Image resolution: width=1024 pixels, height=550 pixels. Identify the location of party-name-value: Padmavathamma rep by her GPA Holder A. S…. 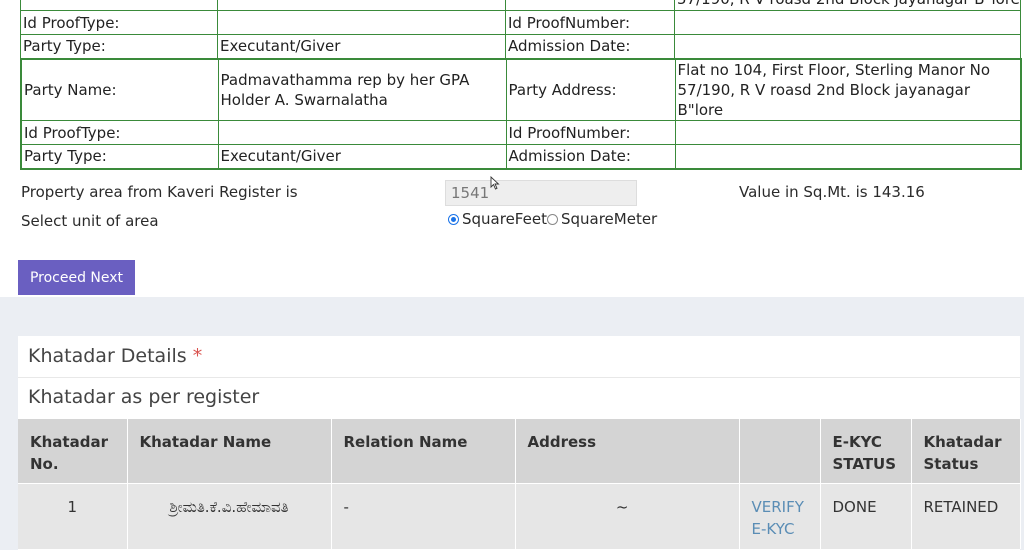
(362, 89).